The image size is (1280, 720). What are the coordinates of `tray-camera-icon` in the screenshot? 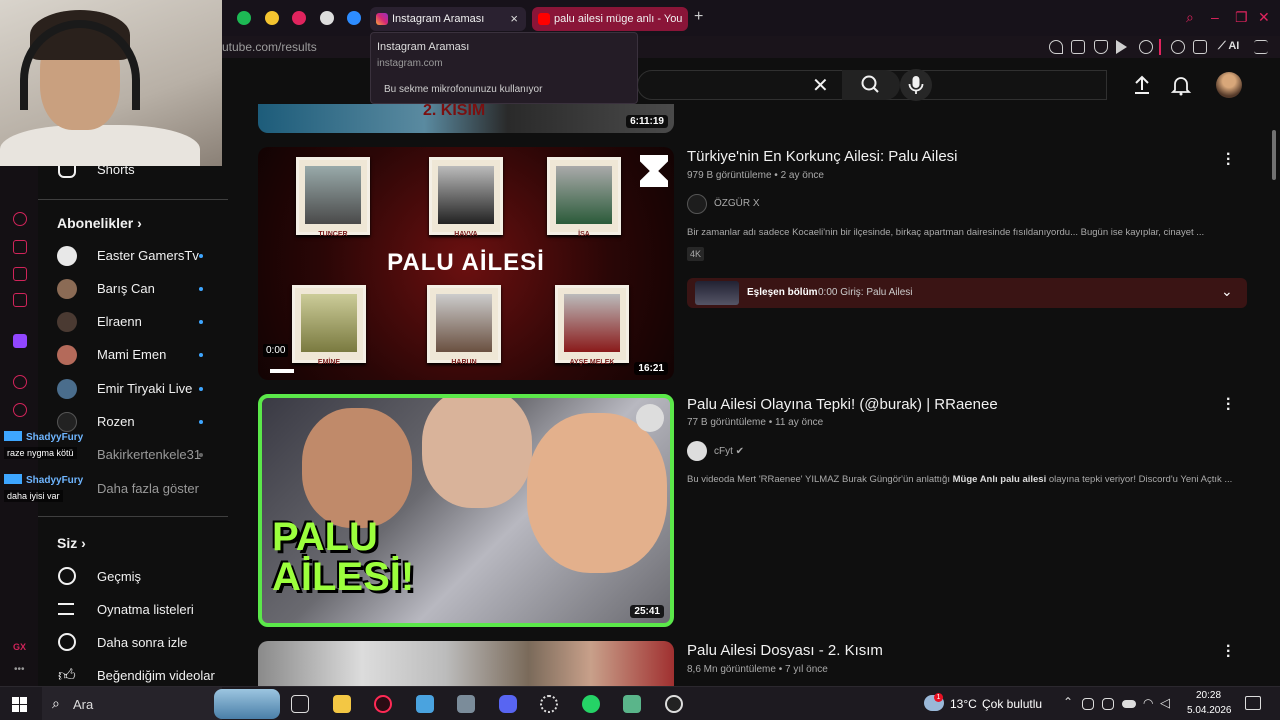 It's located at (1088, 704).